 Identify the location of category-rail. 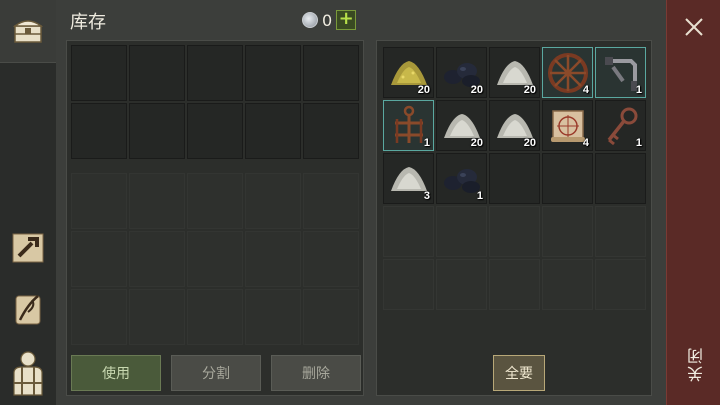
(28, 202).